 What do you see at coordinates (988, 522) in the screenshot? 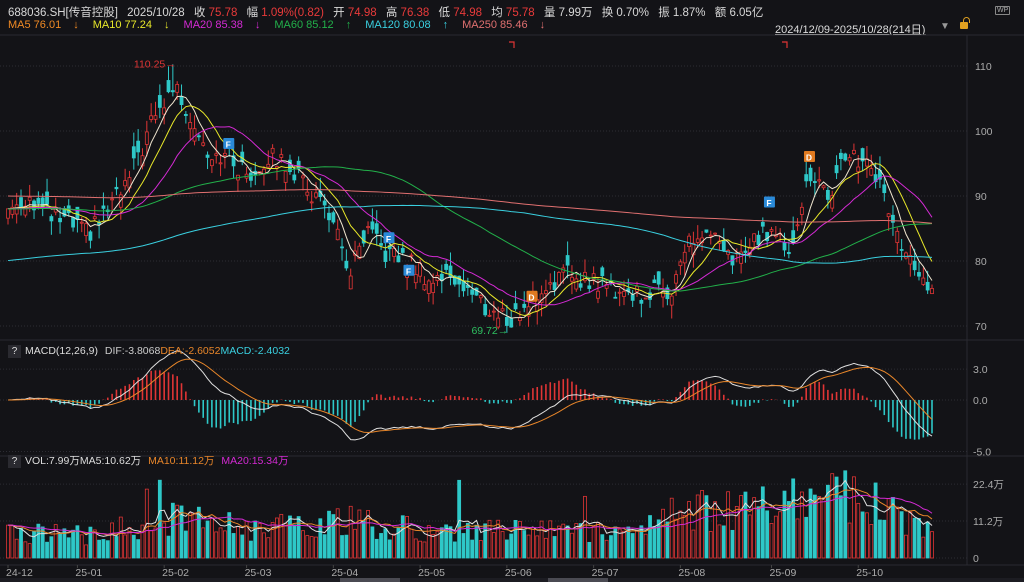
I see `volume-tick-label: 11.2万` at bounding box center [988, 522].